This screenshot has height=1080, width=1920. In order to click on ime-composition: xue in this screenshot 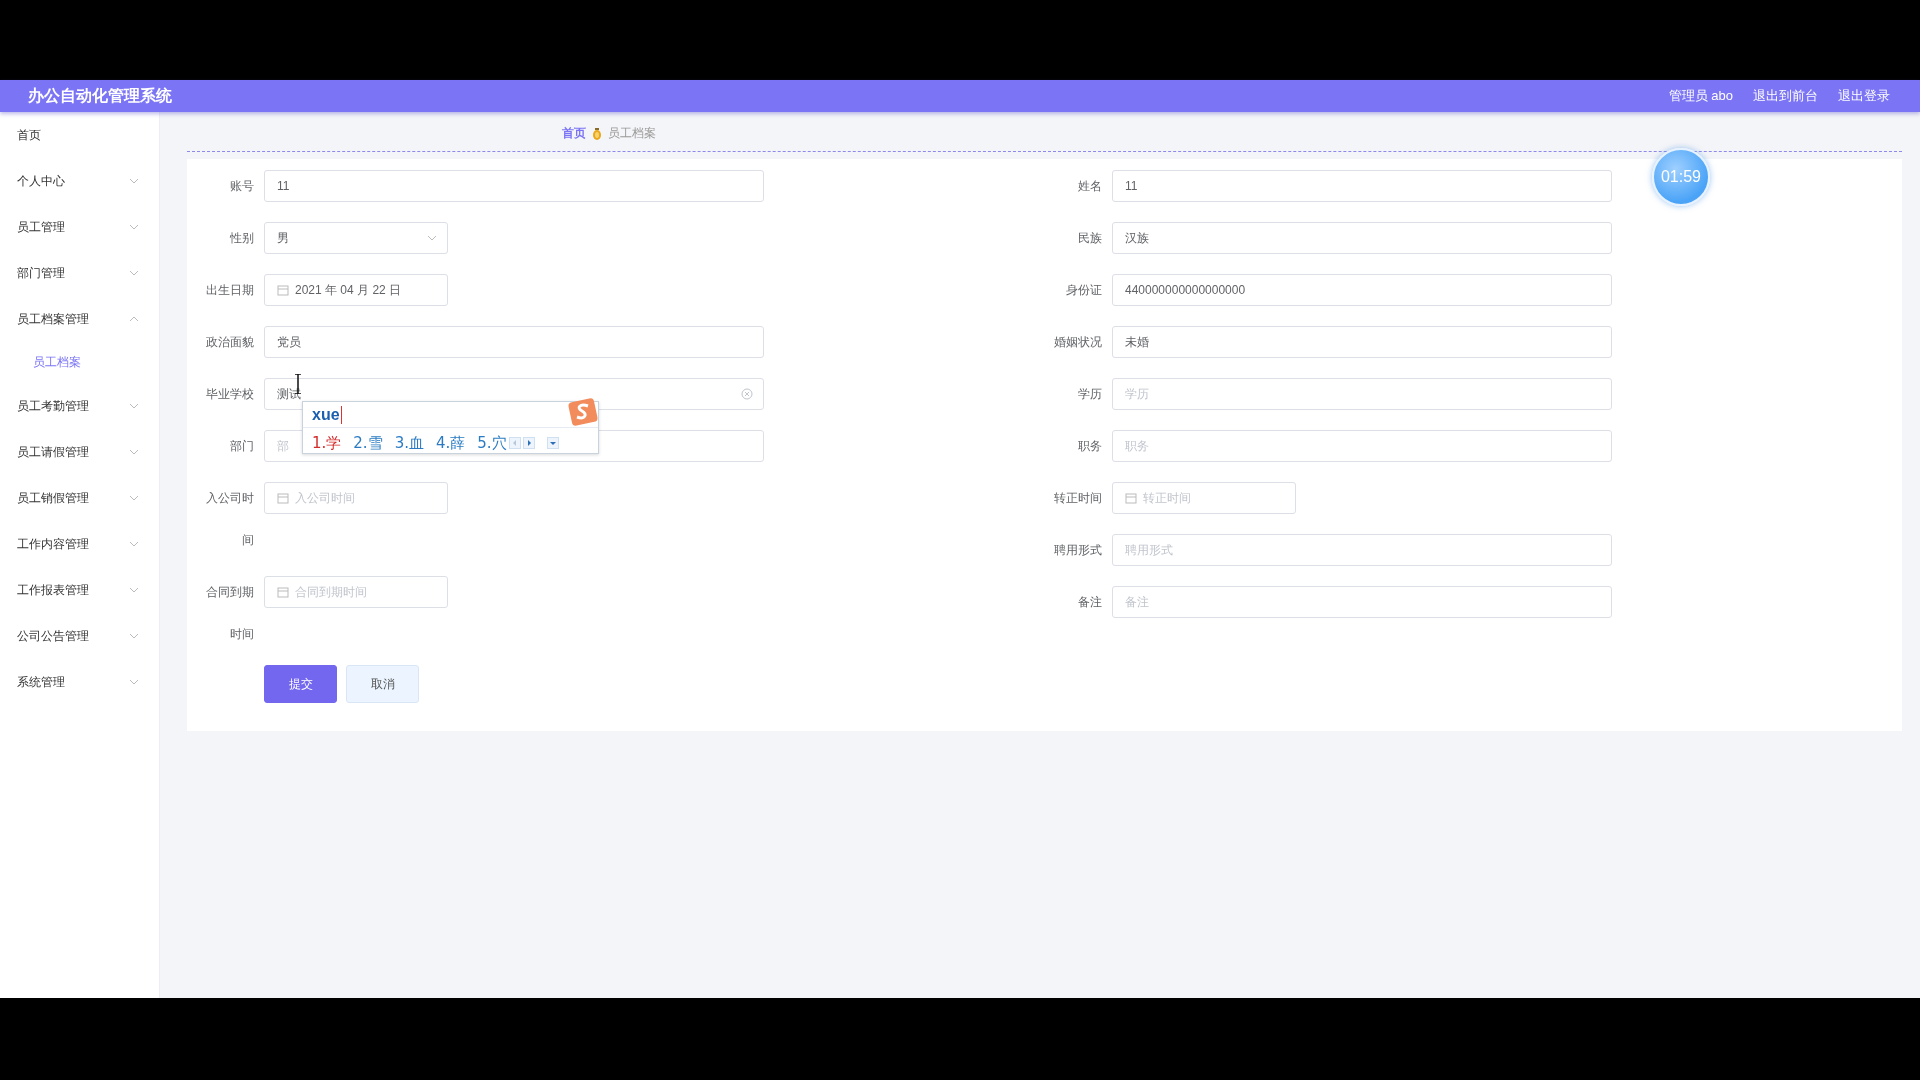, I will do `click(327, 414)`.